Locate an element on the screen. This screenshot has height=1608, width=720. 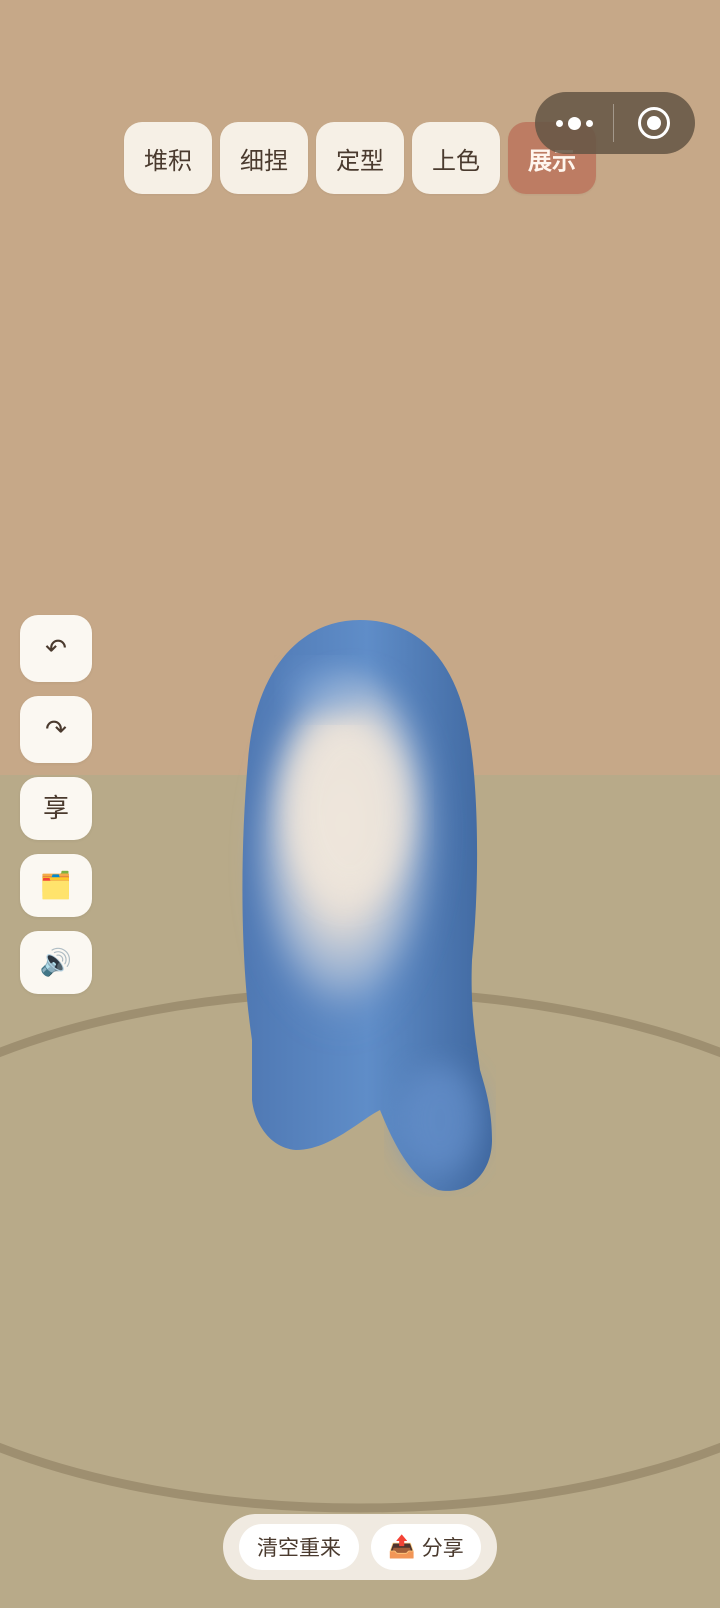
tab-sculpt: 细捏 is located at coordinates (264, 158).